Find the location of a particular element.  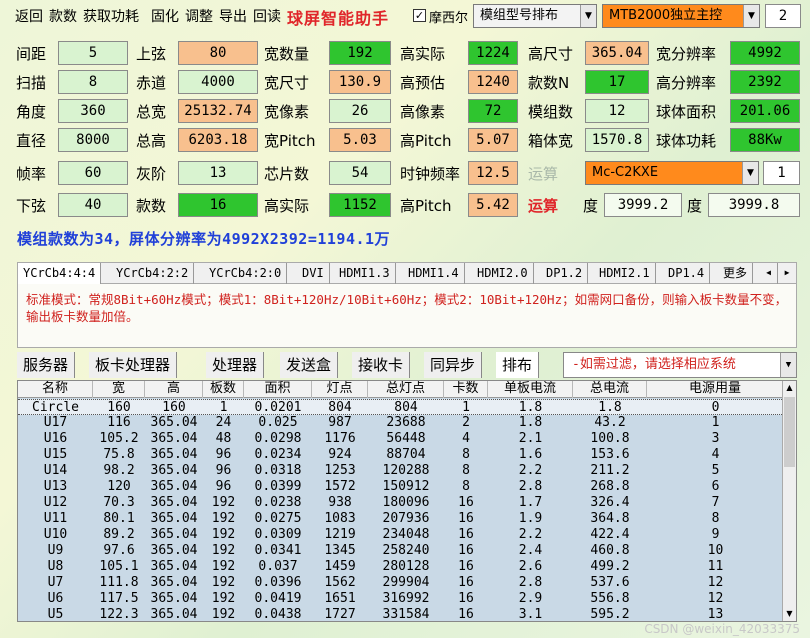

col-height: 高 is located at coordinates (174, 389).